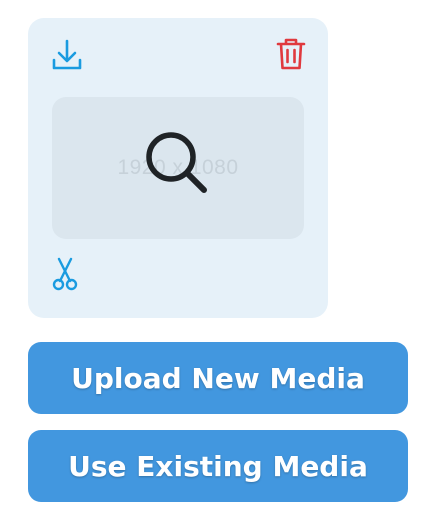 The height and width of the screenshot is (530, 436). I want to click on download-button, so click(67, 55).